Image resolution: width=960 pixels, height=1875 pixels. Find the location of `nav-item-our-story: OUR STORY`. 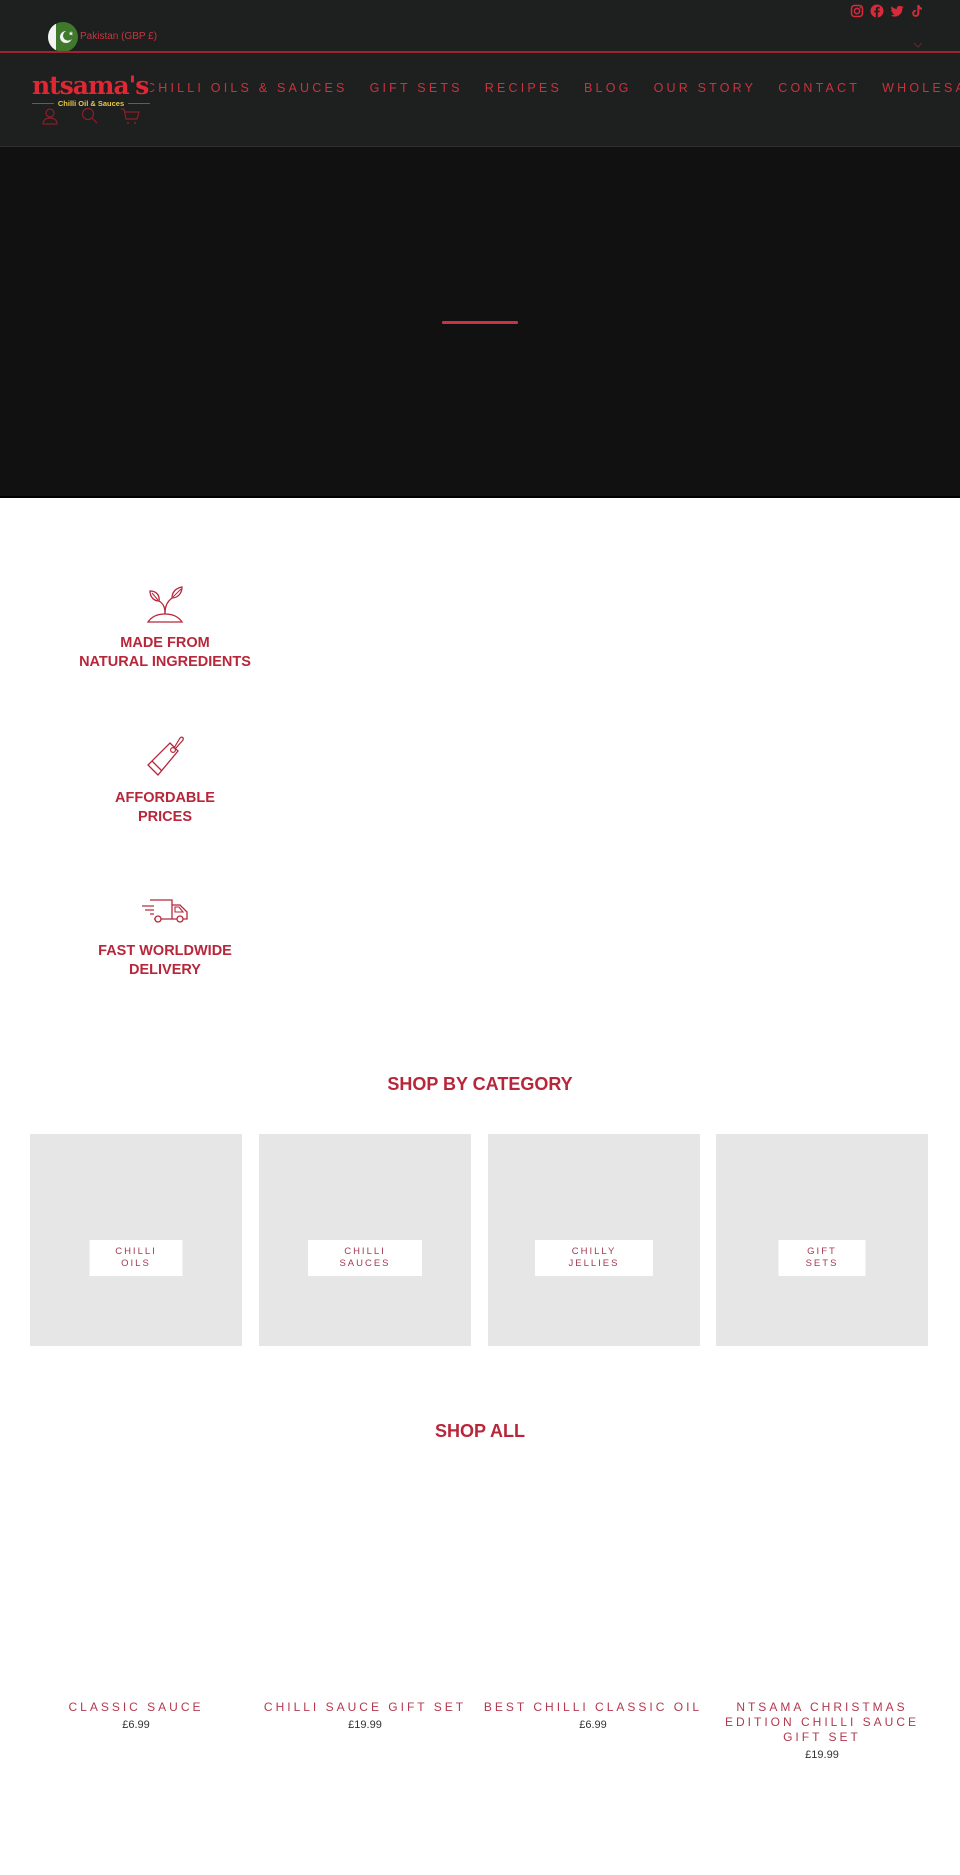

nav-item-our-story: OUR STORY is located at coordinates (705, 88).